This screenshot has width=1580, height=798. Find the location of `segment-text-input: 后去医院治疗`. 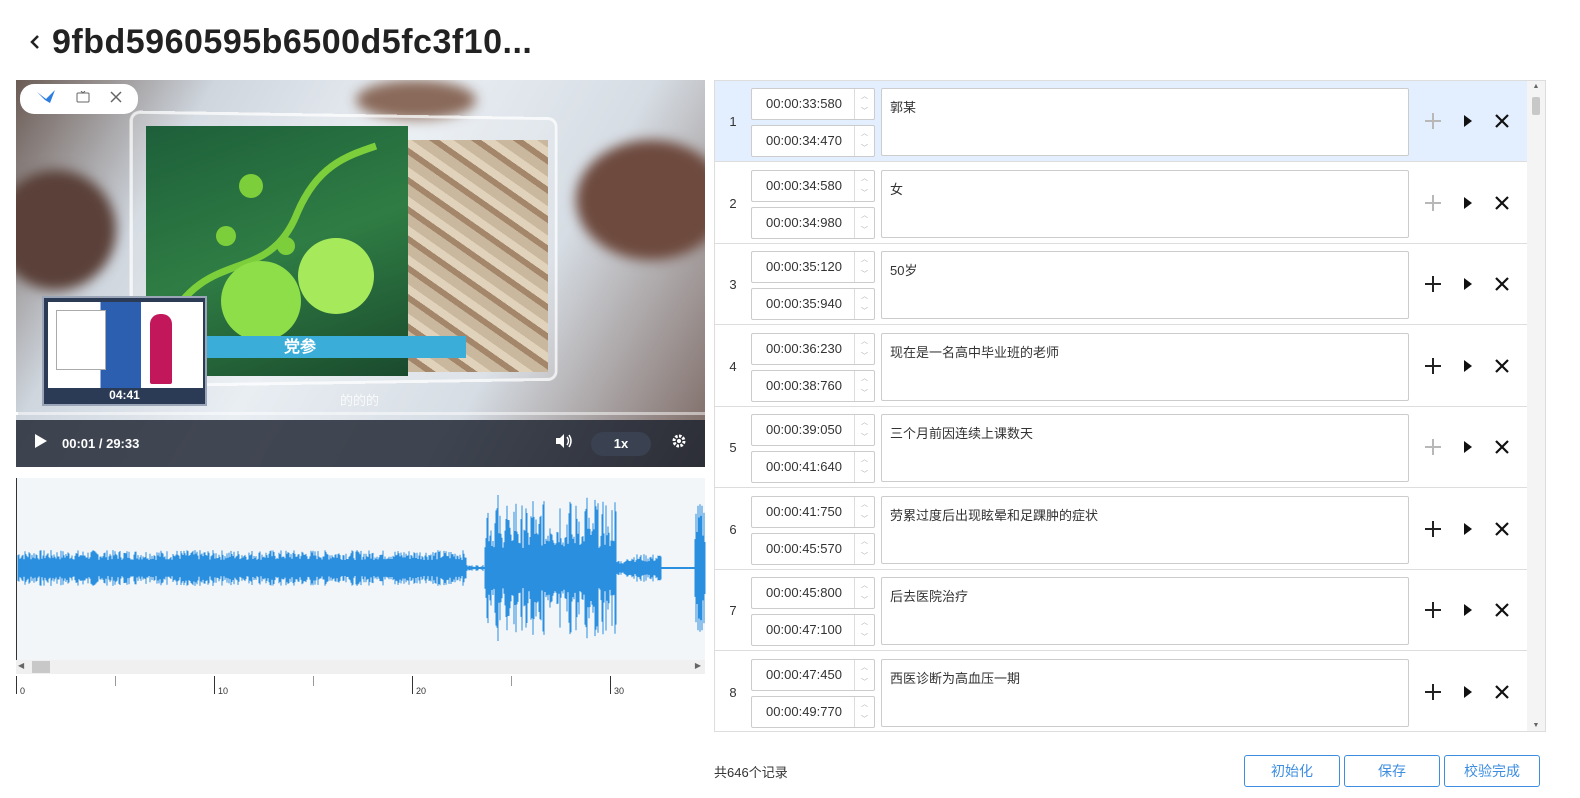

segment-text-input: 后去医院治疗 is located at coordinates (1145, 611).